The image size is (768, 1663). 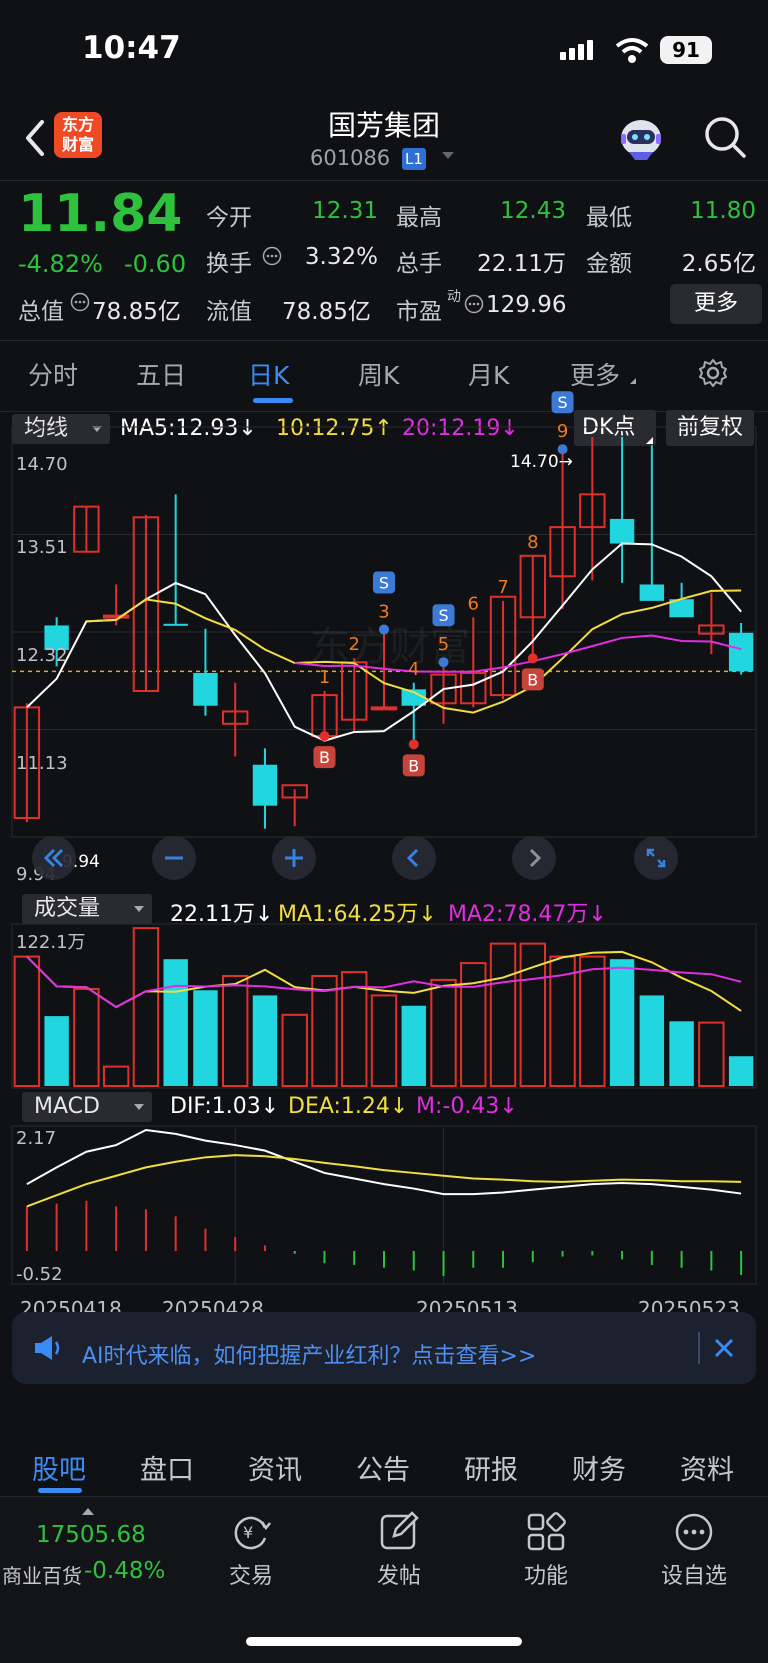 What do you see at coordinates (502, 587) in the screenshot?
I see `td-number: 7` at bounding box center [502, 587].